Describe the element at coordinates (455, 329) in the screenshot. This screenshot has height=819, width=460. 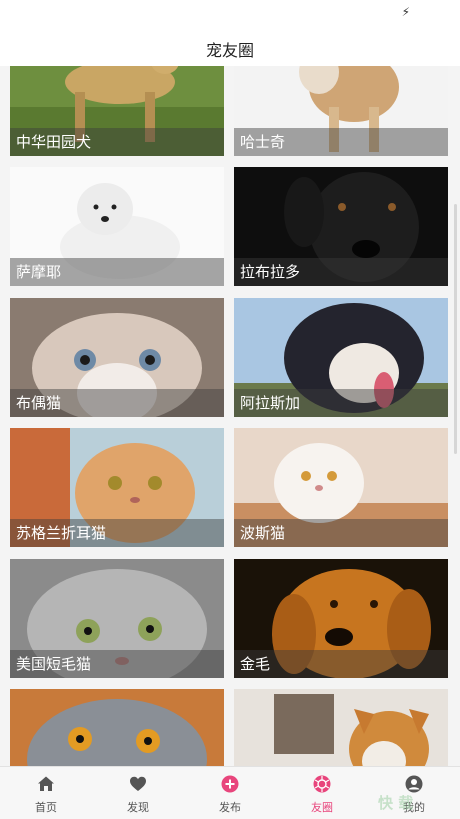
I see `scrollbar` at that location.